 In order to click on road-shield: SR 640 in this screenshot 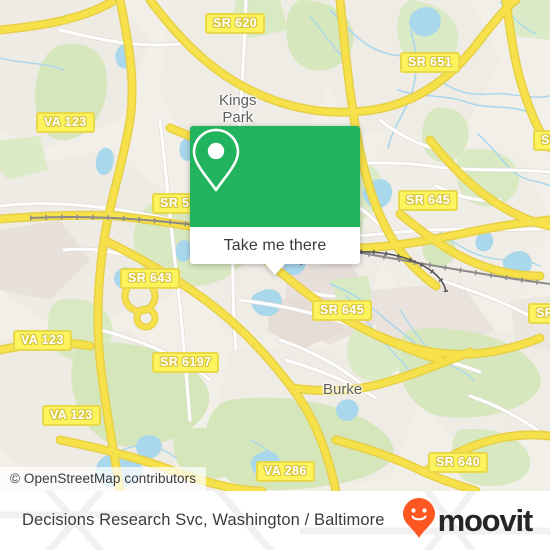, I will do `click(458, 462)`.